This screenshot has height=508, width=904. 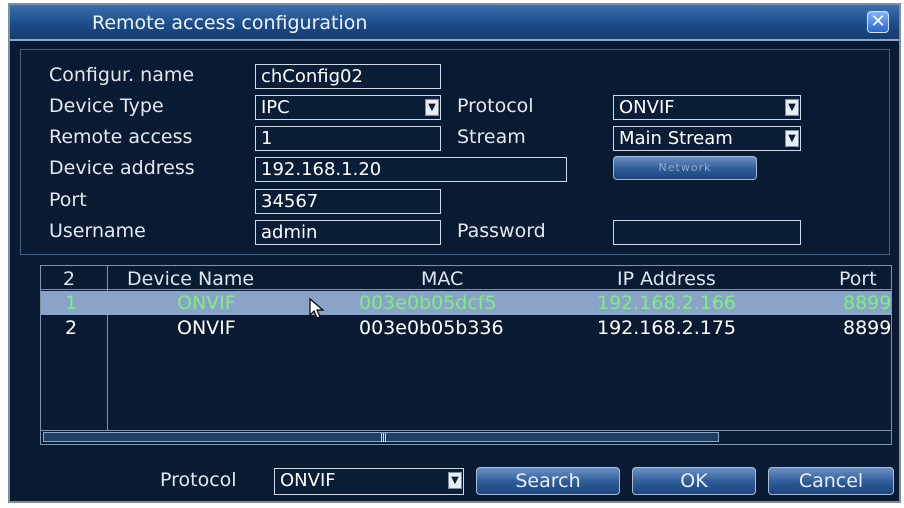 What do you see at coordinates (647, 107) in the screenshot?
I see `protocol-value: ONVIF` at bounding box center [647, 107].